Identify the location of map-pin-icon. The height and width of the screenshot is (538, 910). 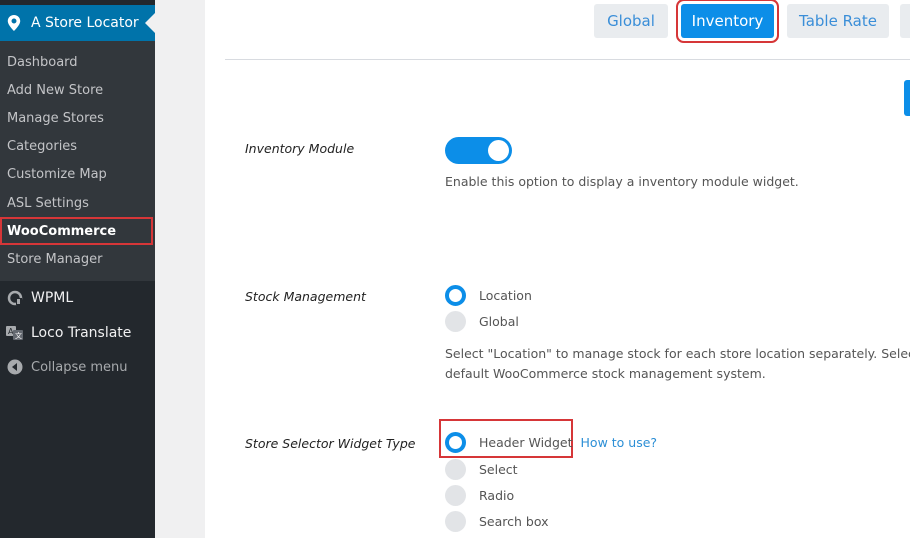
(14, 23).